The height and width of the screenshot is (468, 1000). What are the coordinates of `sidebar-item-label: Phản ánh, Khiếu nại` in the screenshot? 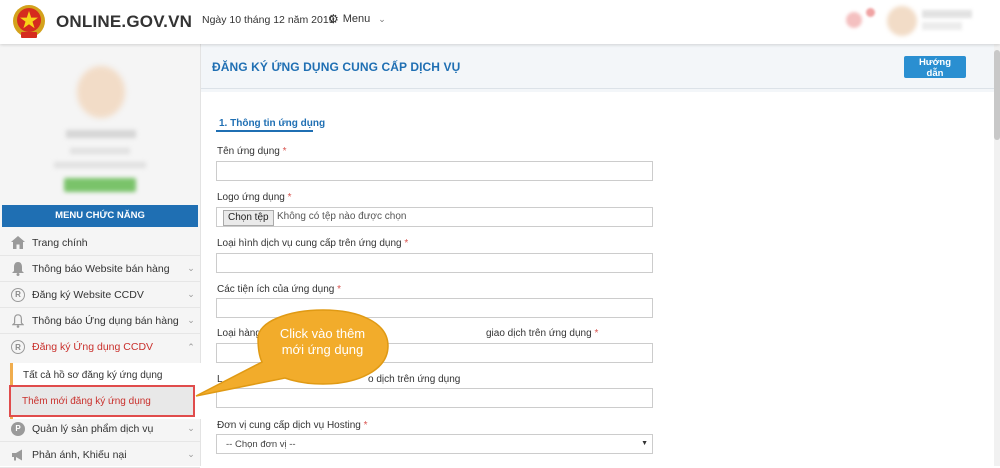 It's located at (79, 454).